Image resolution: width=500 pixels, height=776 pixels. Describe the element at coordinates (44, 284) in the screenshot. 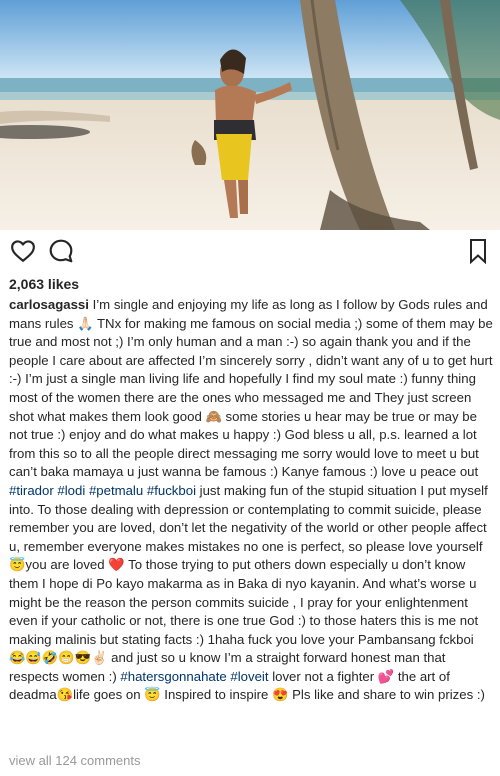

I see `like-count: 2,063 likes` at that location.